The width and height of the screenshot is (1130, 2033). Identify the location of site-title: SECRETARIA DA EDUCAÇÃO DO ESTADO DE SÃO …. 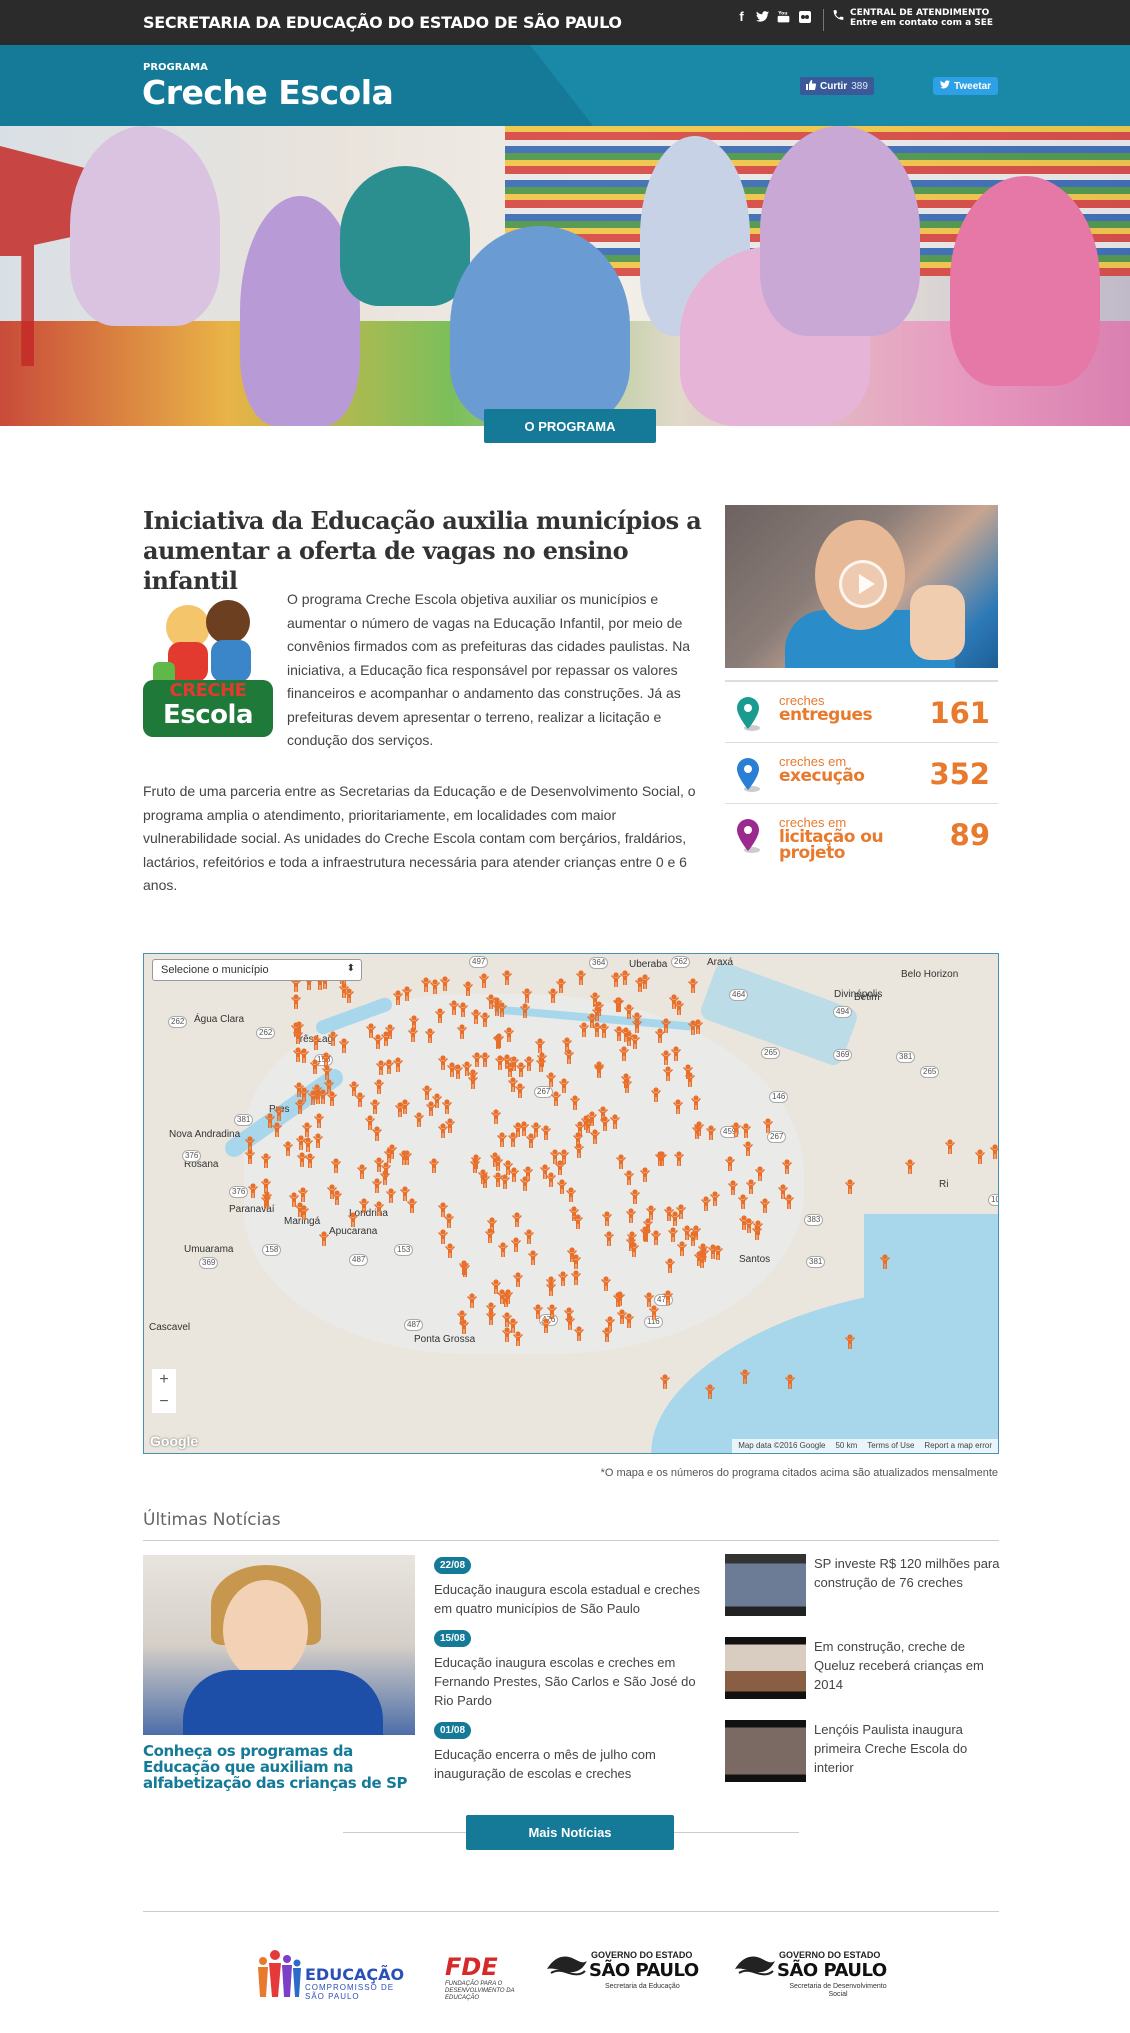
(382, 22).